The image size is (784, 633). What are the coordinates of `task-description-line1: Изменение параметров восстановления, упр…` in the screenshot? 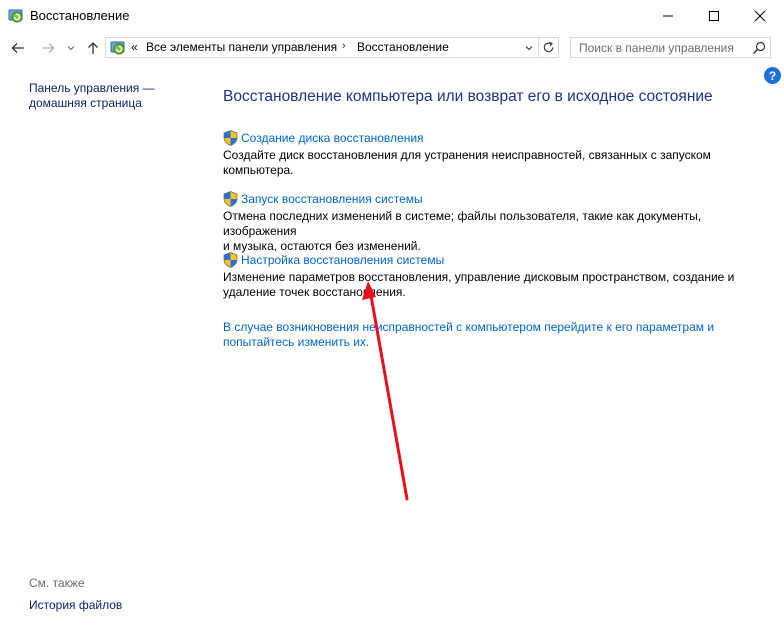 It's located at (479, 277).